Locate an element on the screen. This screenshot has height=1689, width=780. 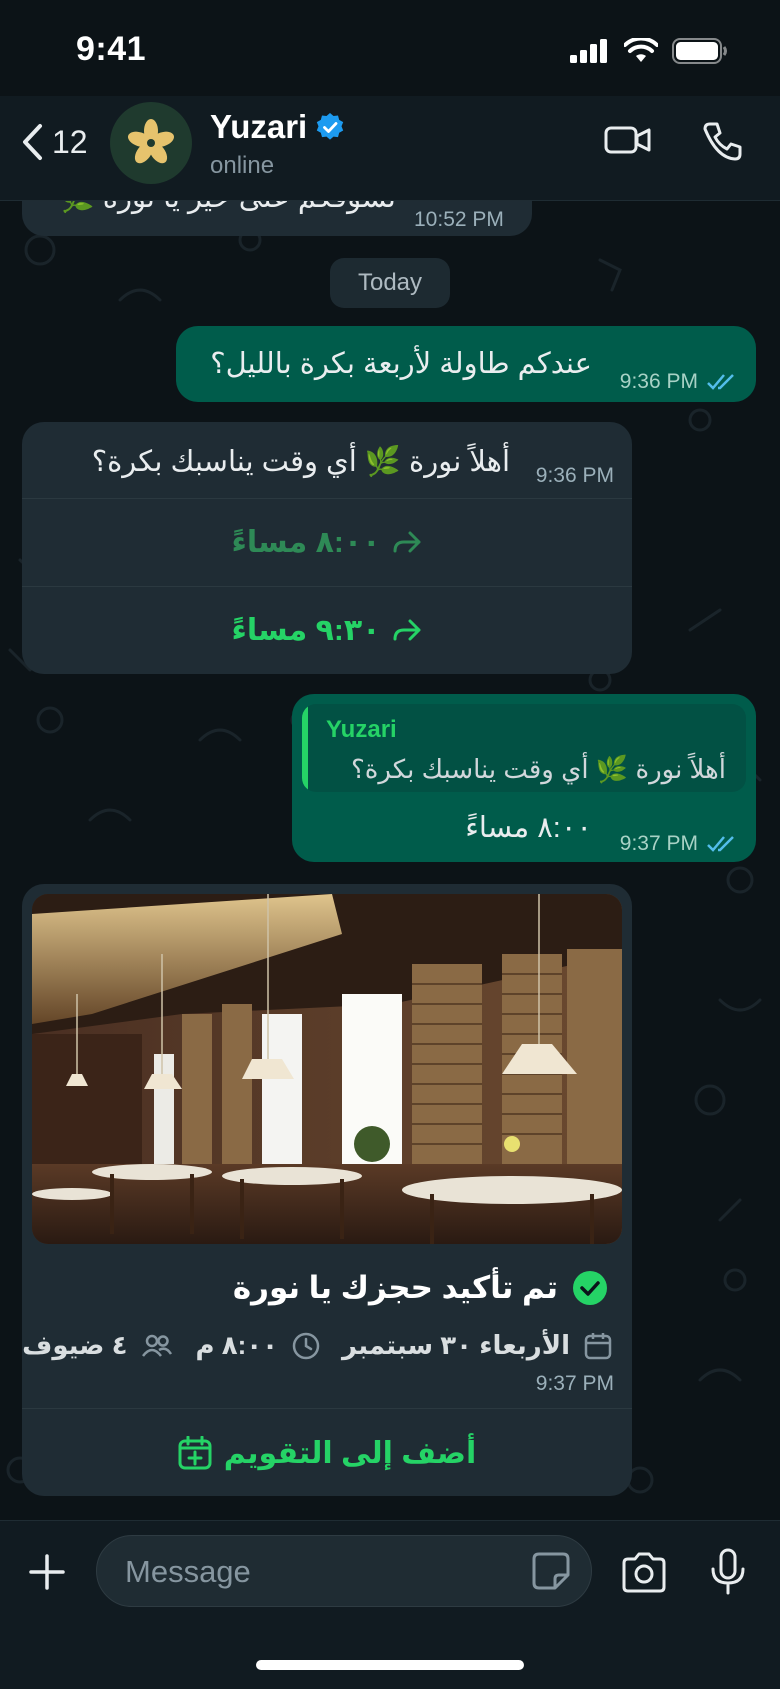
message-bubble-outgoing: عندكم طاولة لأربعة بكرة بالليل؟ 9:36 PM is located at coordinates (466, 364).